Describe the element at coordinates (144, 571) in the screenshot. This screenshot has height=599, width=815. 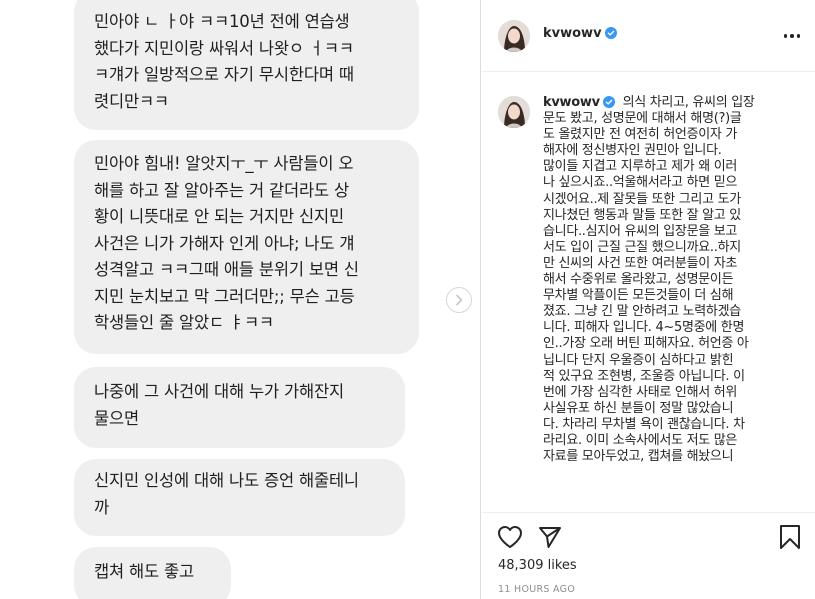
I see `chat-message-line: 캡쳐 해도 좋고` at that location.